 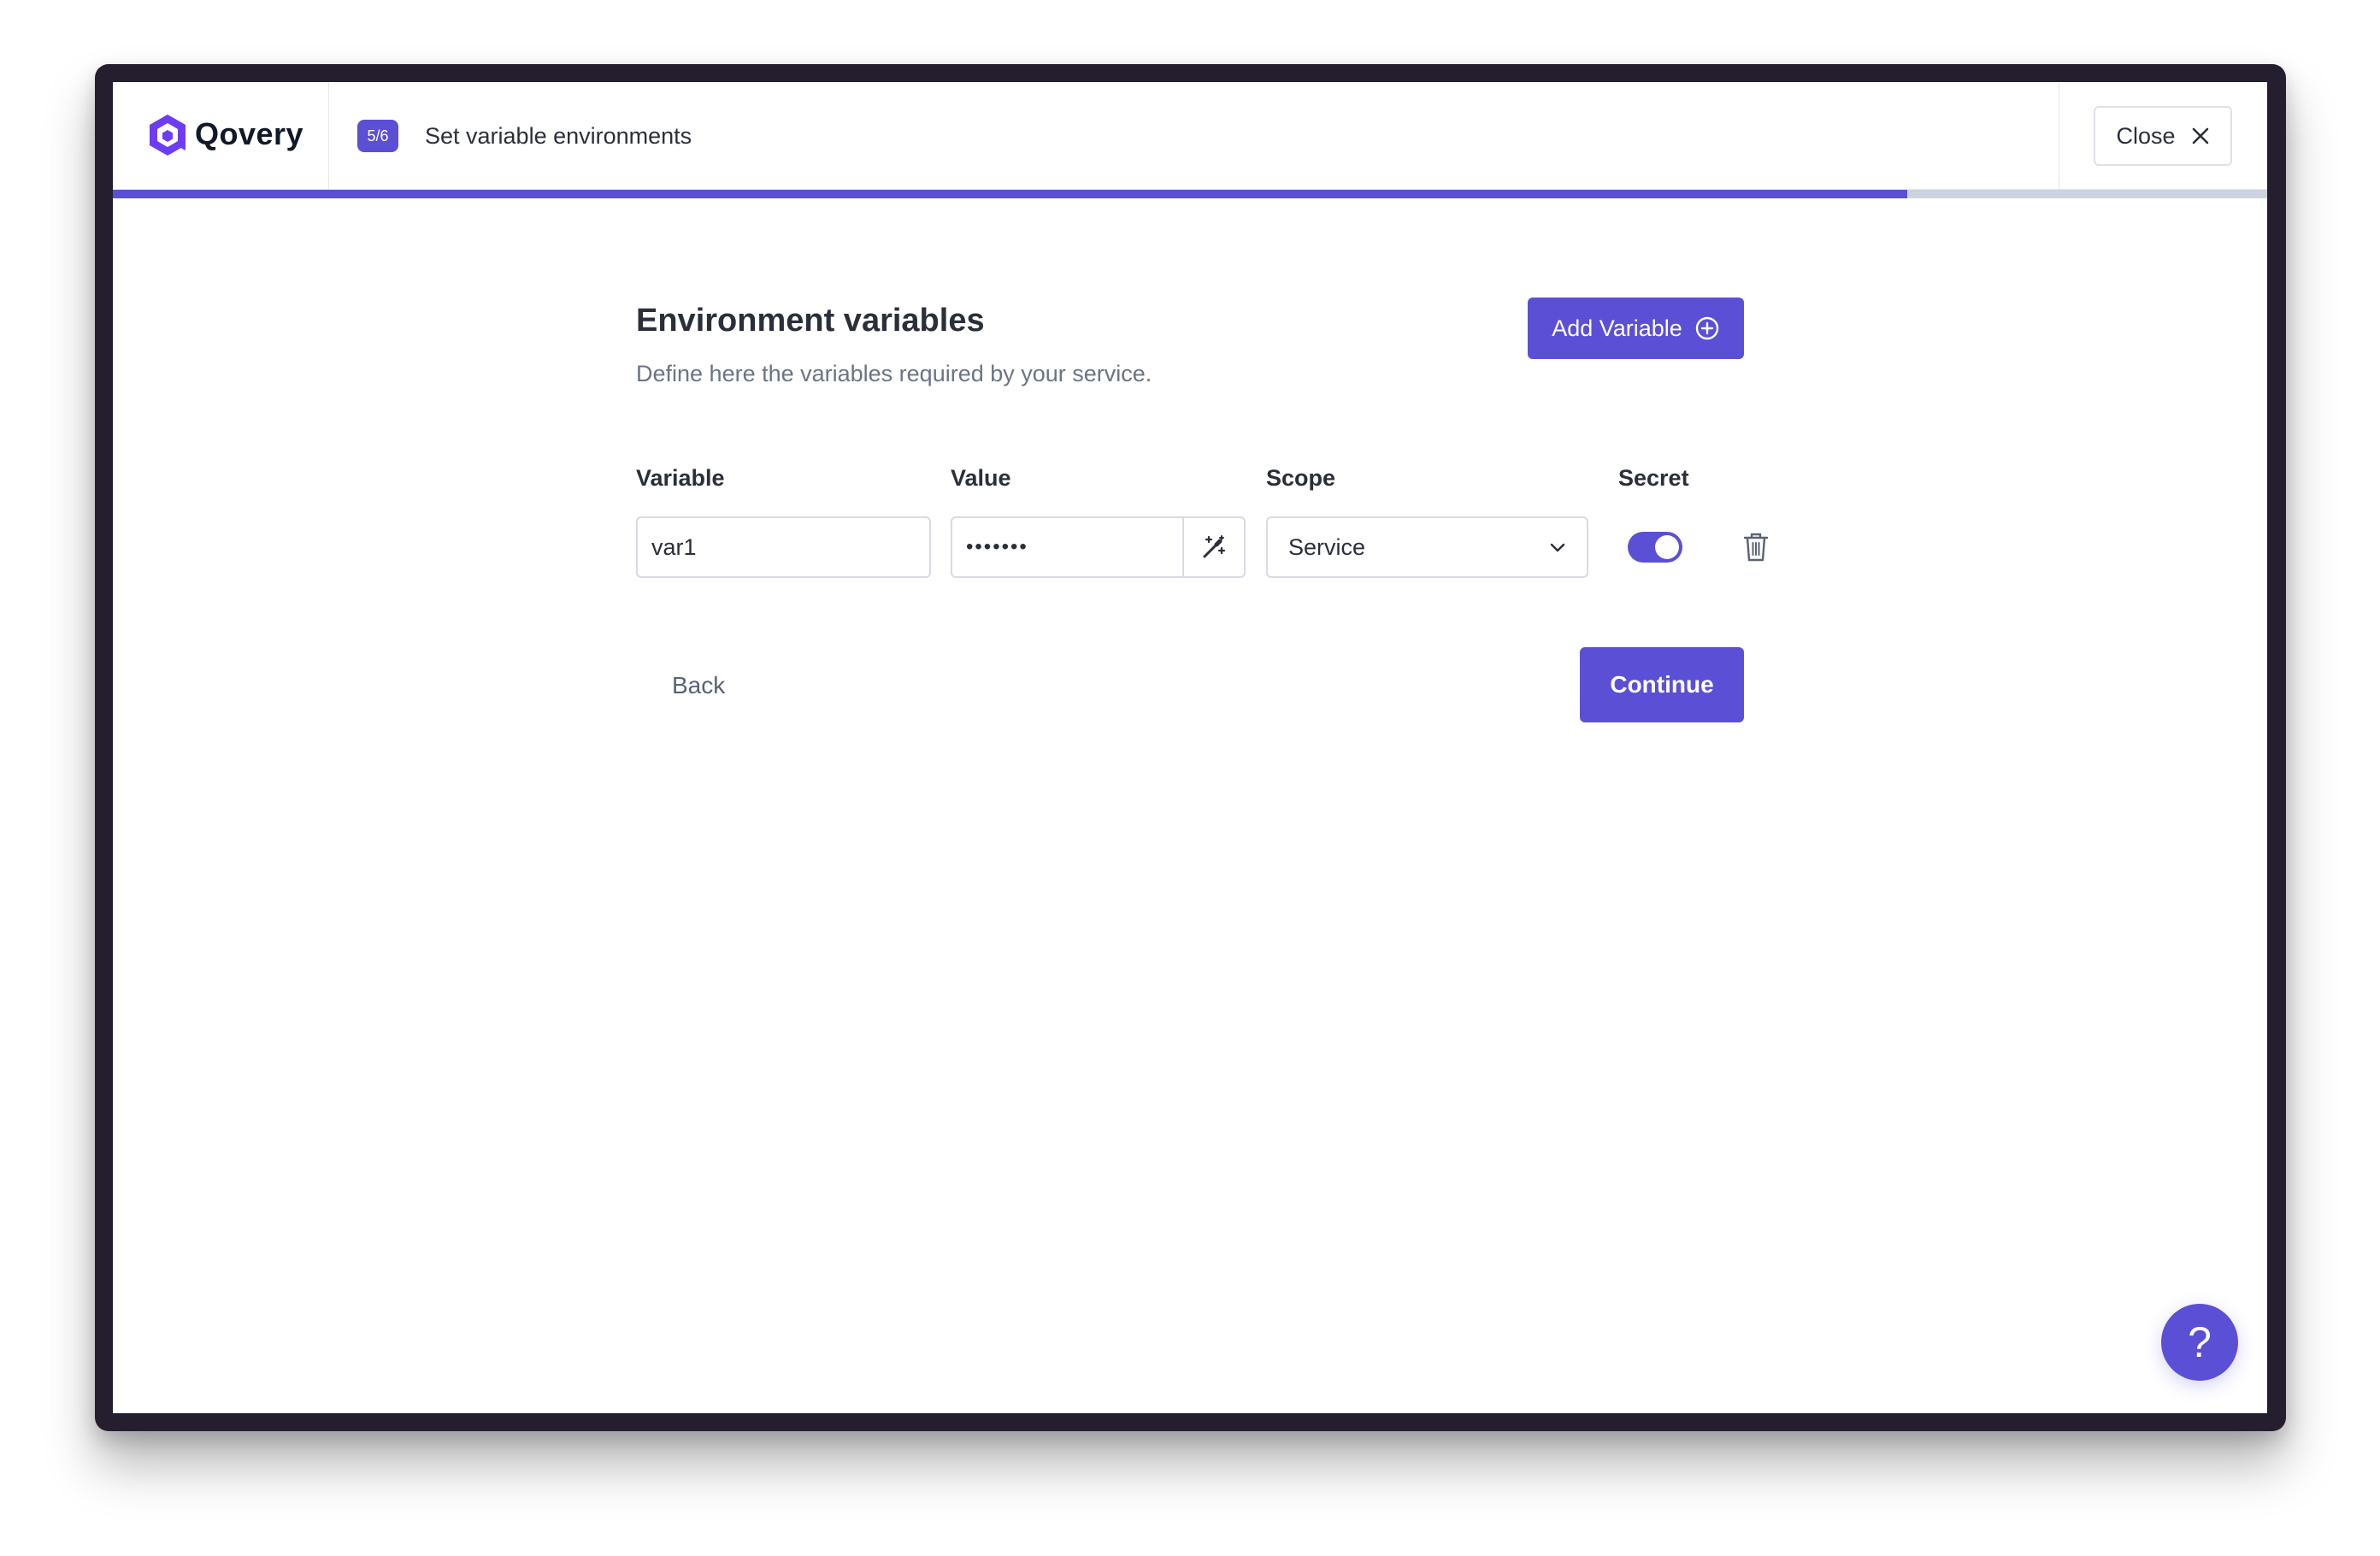 I want to click on column-label-scope: Scope, so click(x=1301, y=478).